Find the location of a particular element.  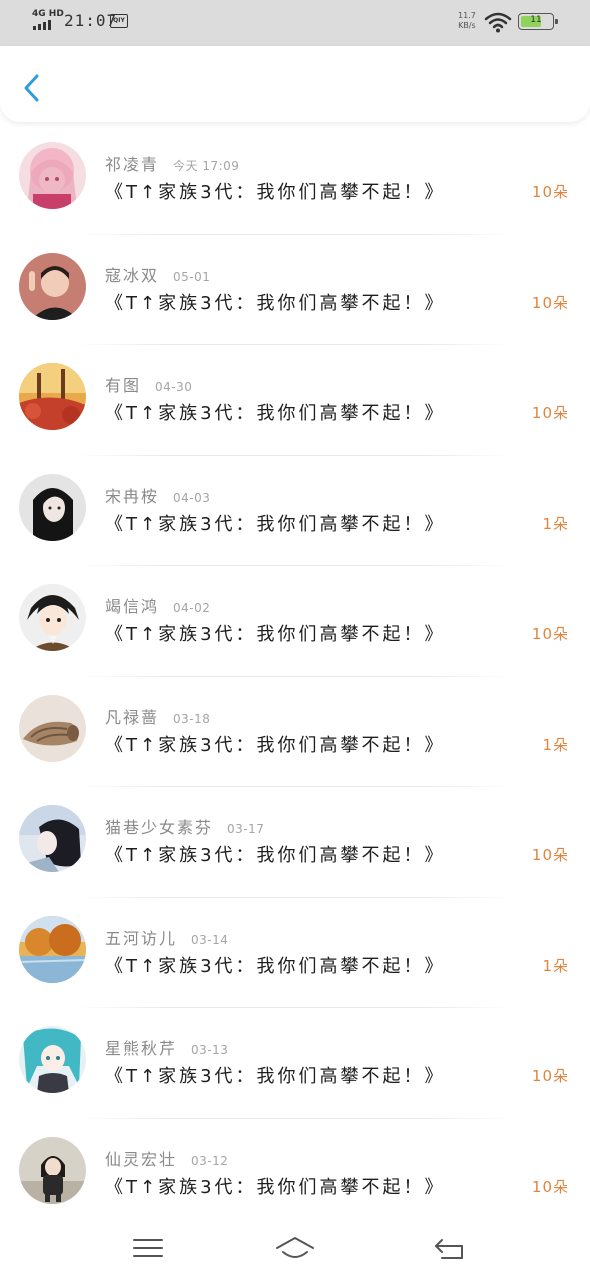

list-item: 竭信鸿 04-02 《T↑家族3代：我你们高攀不起！》 10朵 is located at coordinates (295, 621).